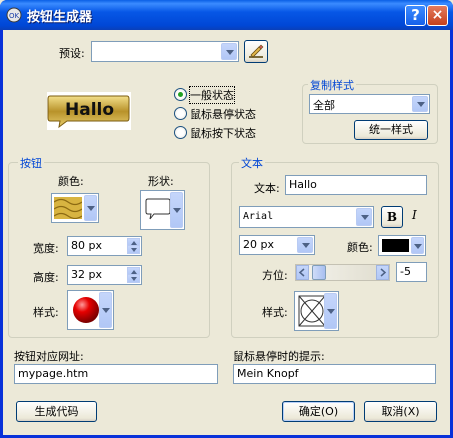 This screenshot has height=438, width=453. Describe the element at coordinates (437, 15) in the screenshot. I see `close-button: ×` at that location.